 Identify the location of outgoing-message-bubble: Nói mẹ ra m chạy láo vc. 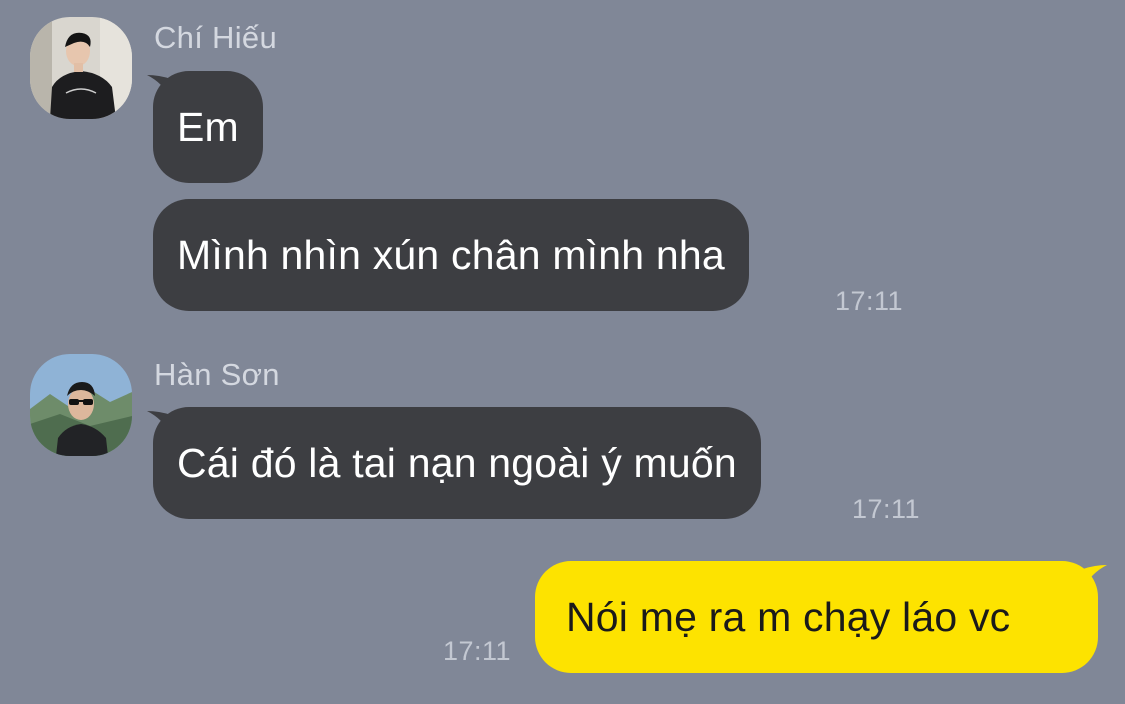
(816, 617).